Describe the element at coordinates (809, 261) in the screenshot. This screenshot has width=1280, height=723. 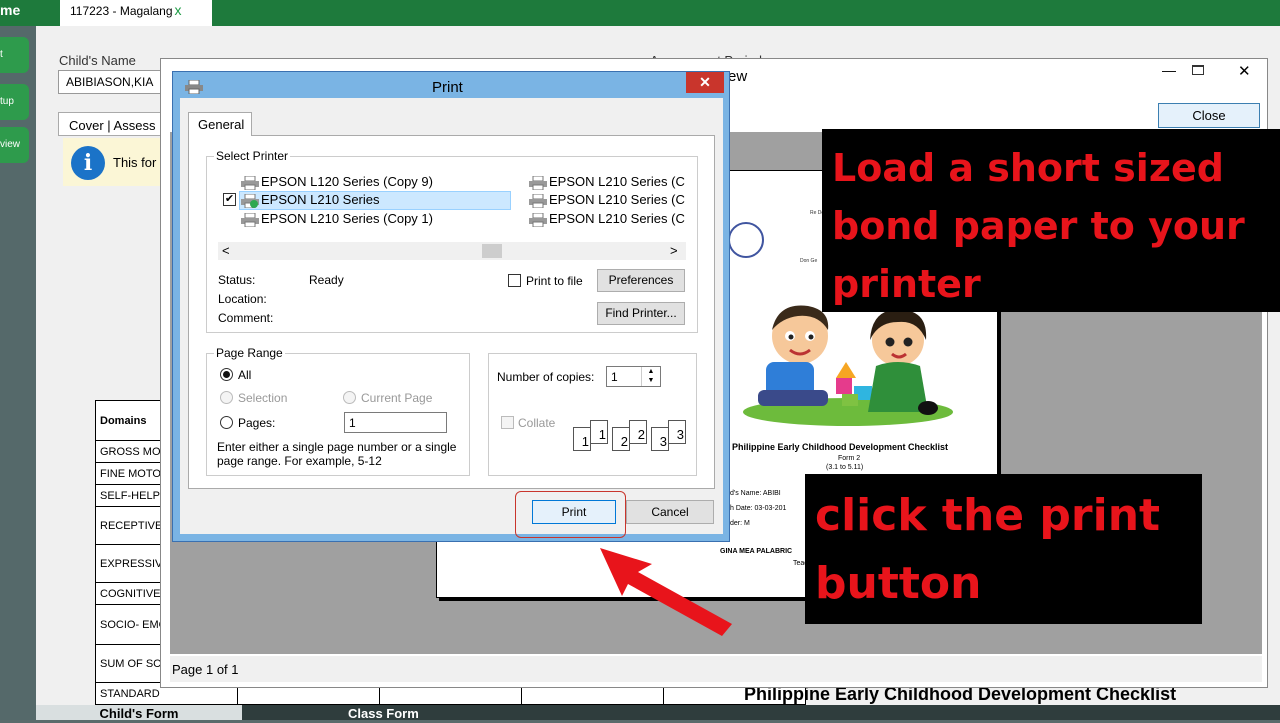
I see `page-header-text: Don Ge` at that location.